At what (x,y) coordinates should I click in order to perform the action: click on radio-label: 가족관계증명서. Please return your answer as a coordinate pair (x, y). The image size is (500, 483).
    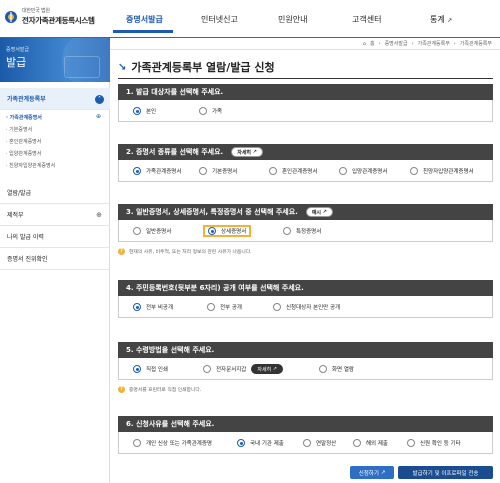
    Looking at the image, I should click on (164, 172).